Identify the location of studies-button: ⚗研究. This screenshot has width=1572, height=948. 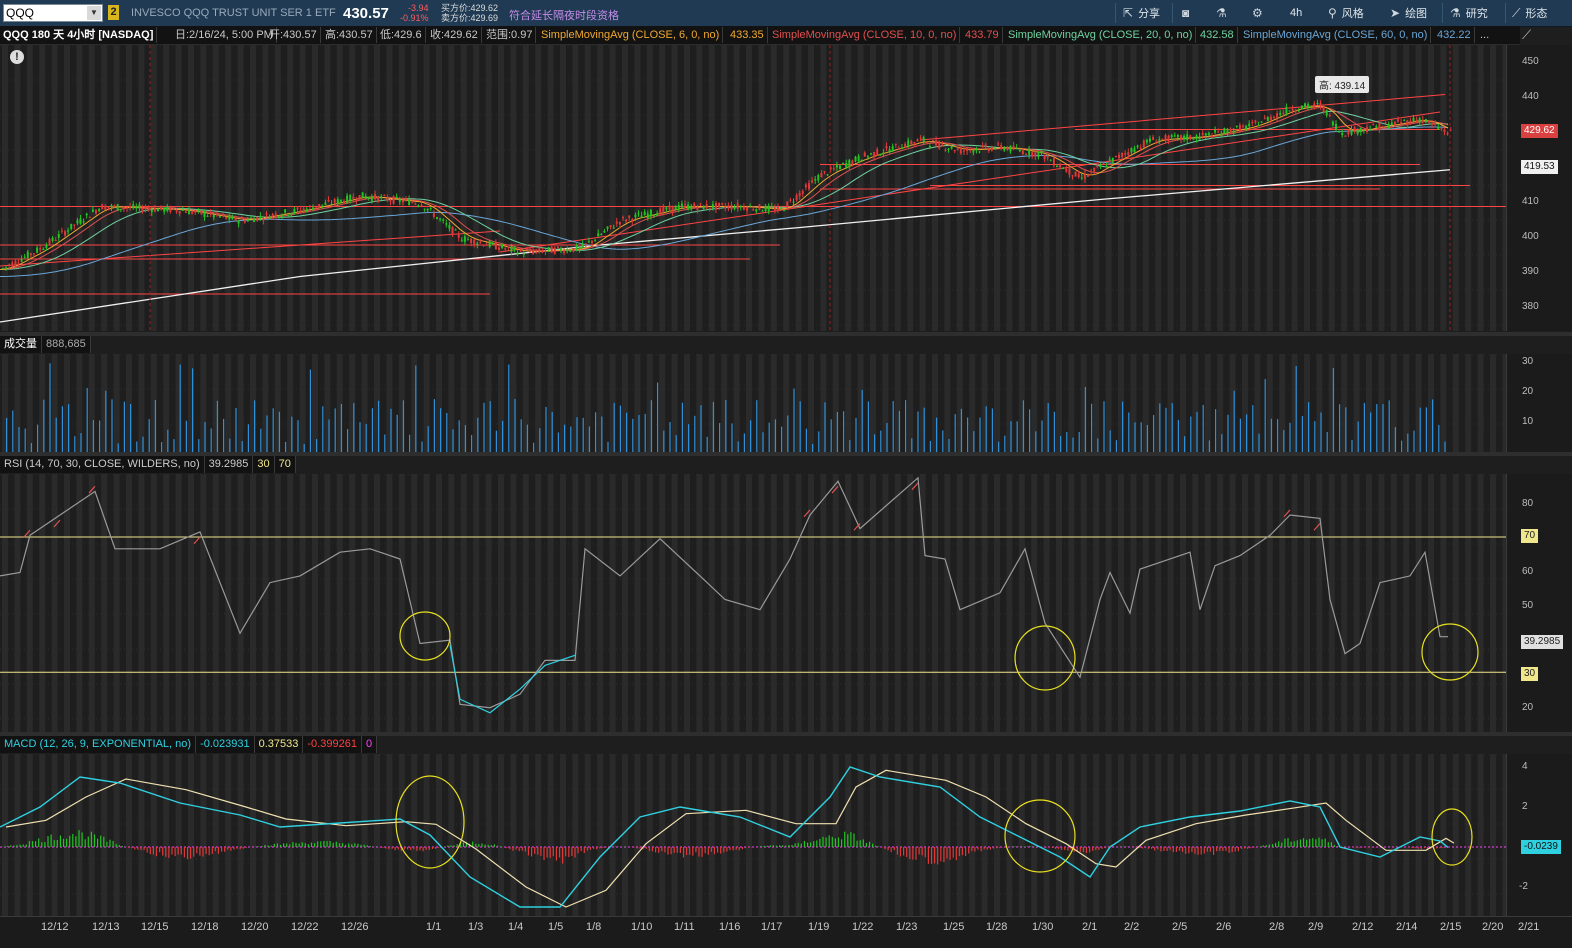
(1469, 13).